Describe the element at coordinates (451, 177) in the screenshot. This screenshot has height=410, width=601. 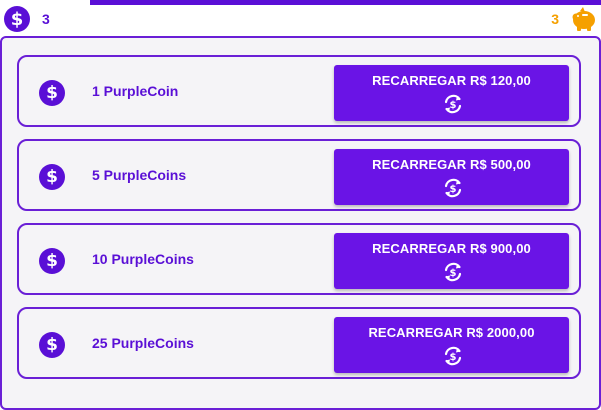
I see `recharge-button: RECARREGAR R$ 500,00 $` at that location.